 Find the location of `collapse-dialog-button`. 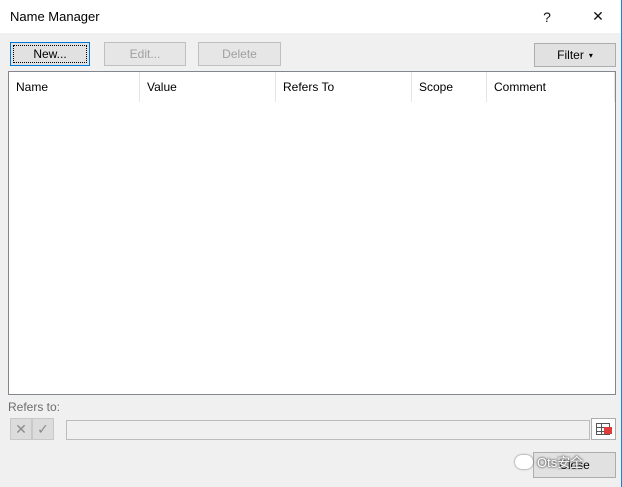

collapse-dialog-button is located at coordinates (603, 429).